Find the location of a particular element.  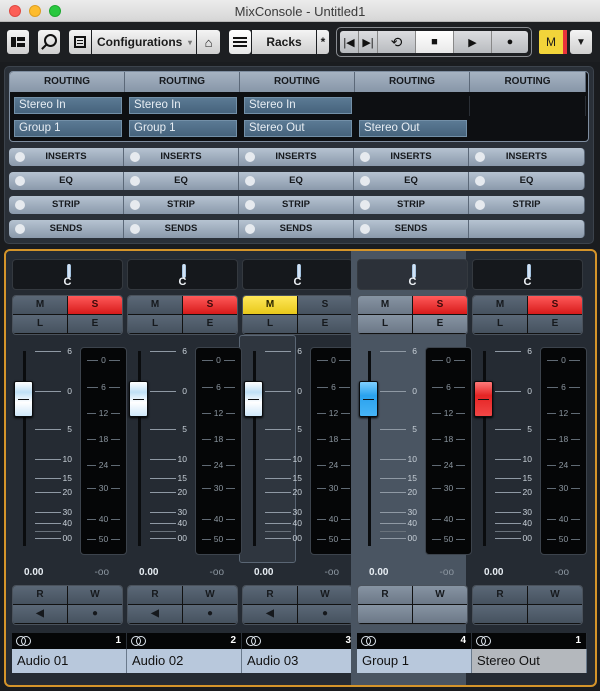

channel-name: Audio 01 is located at coordinates (69, 661).